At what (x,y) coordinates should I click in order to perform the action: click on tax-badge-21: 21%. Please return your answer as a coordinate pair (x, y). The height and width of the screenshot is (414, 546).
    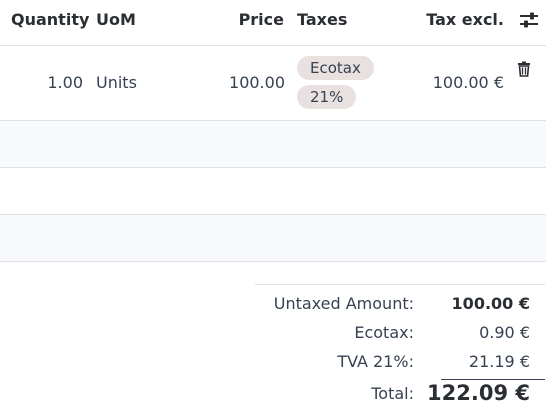
    Looking at the image, I should click on (327, 97).